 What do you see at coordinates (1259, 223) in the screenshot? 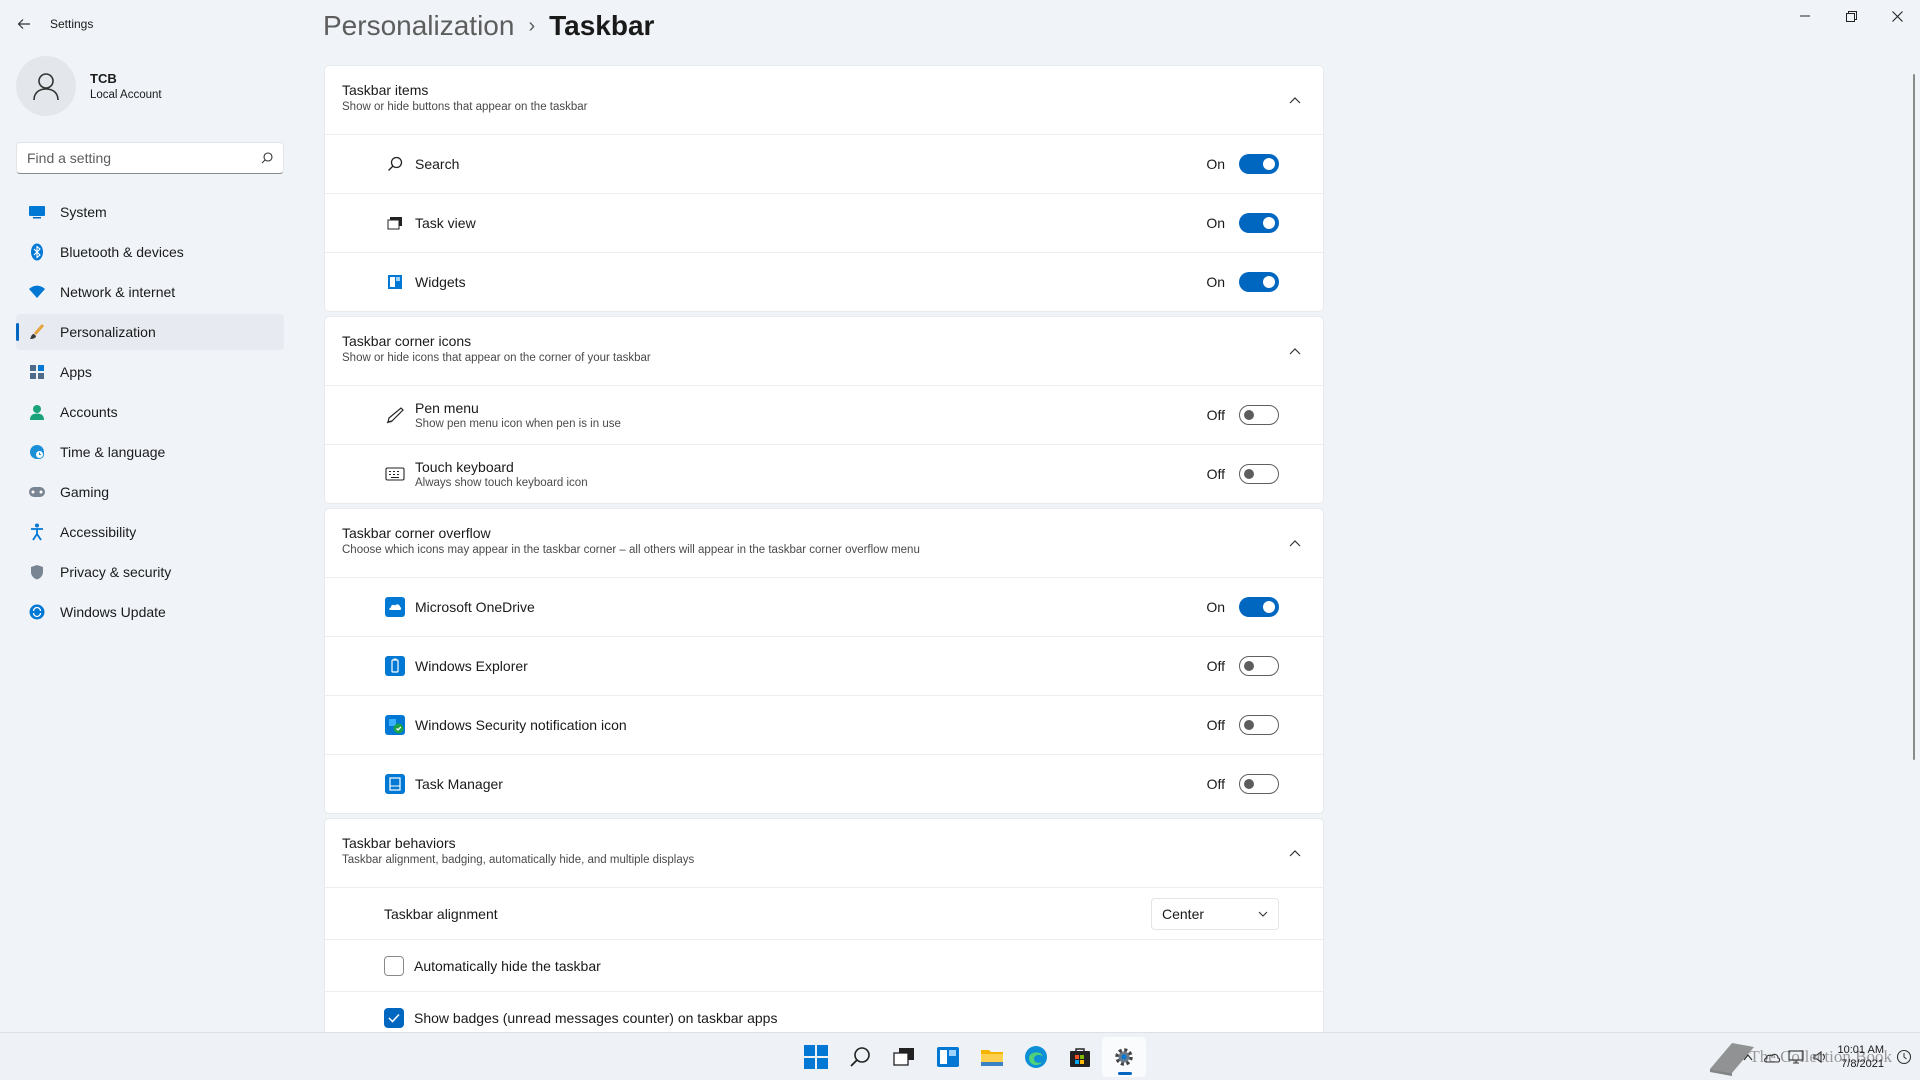
I see `task-view-toggle` at bounding box center [1259, 223].